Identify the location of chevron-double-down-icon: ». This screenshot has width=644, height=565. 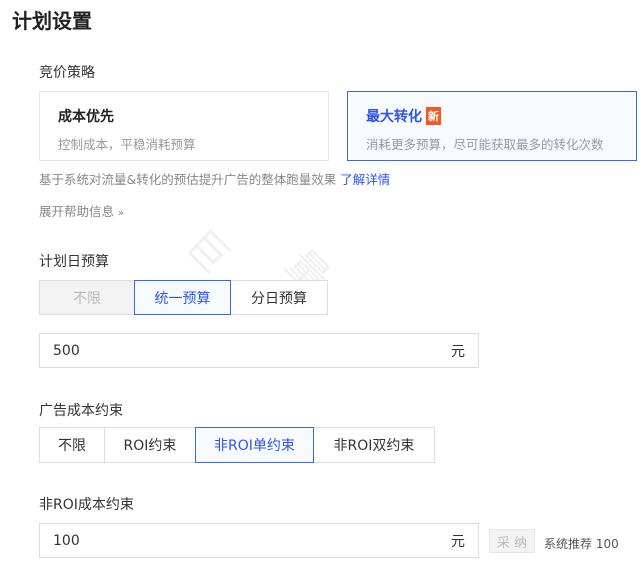
(121, 213).